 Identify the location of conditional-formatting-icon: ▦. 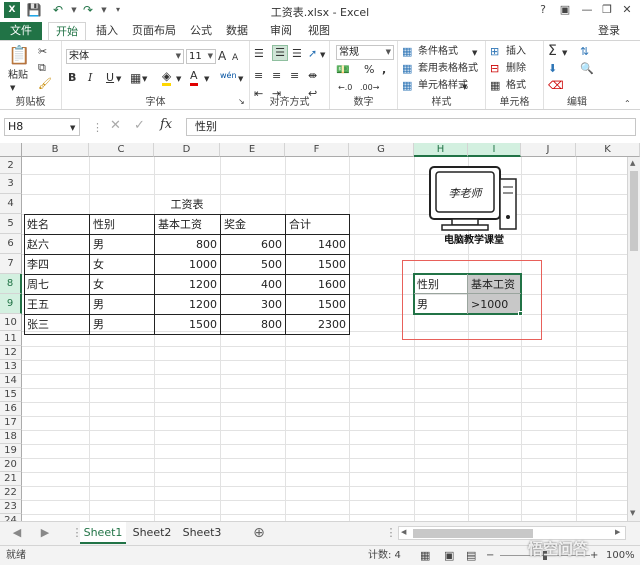
(407, 52).